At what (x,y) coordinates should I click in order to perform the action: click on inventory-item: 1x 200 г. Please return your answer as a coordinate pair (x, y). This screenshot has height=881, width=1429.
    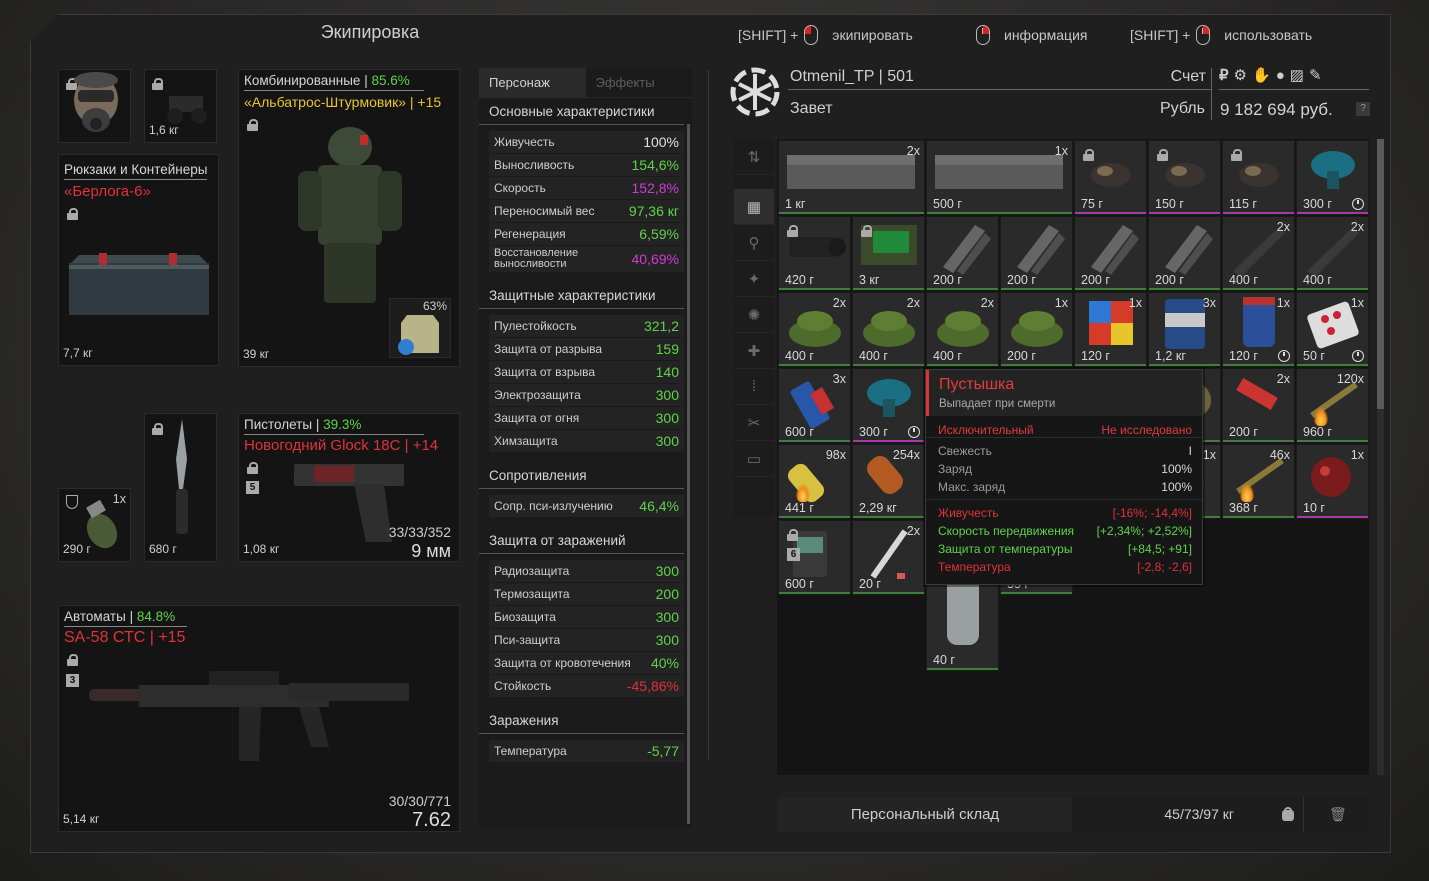
    Looking at the image, I should click on (1036, 329).